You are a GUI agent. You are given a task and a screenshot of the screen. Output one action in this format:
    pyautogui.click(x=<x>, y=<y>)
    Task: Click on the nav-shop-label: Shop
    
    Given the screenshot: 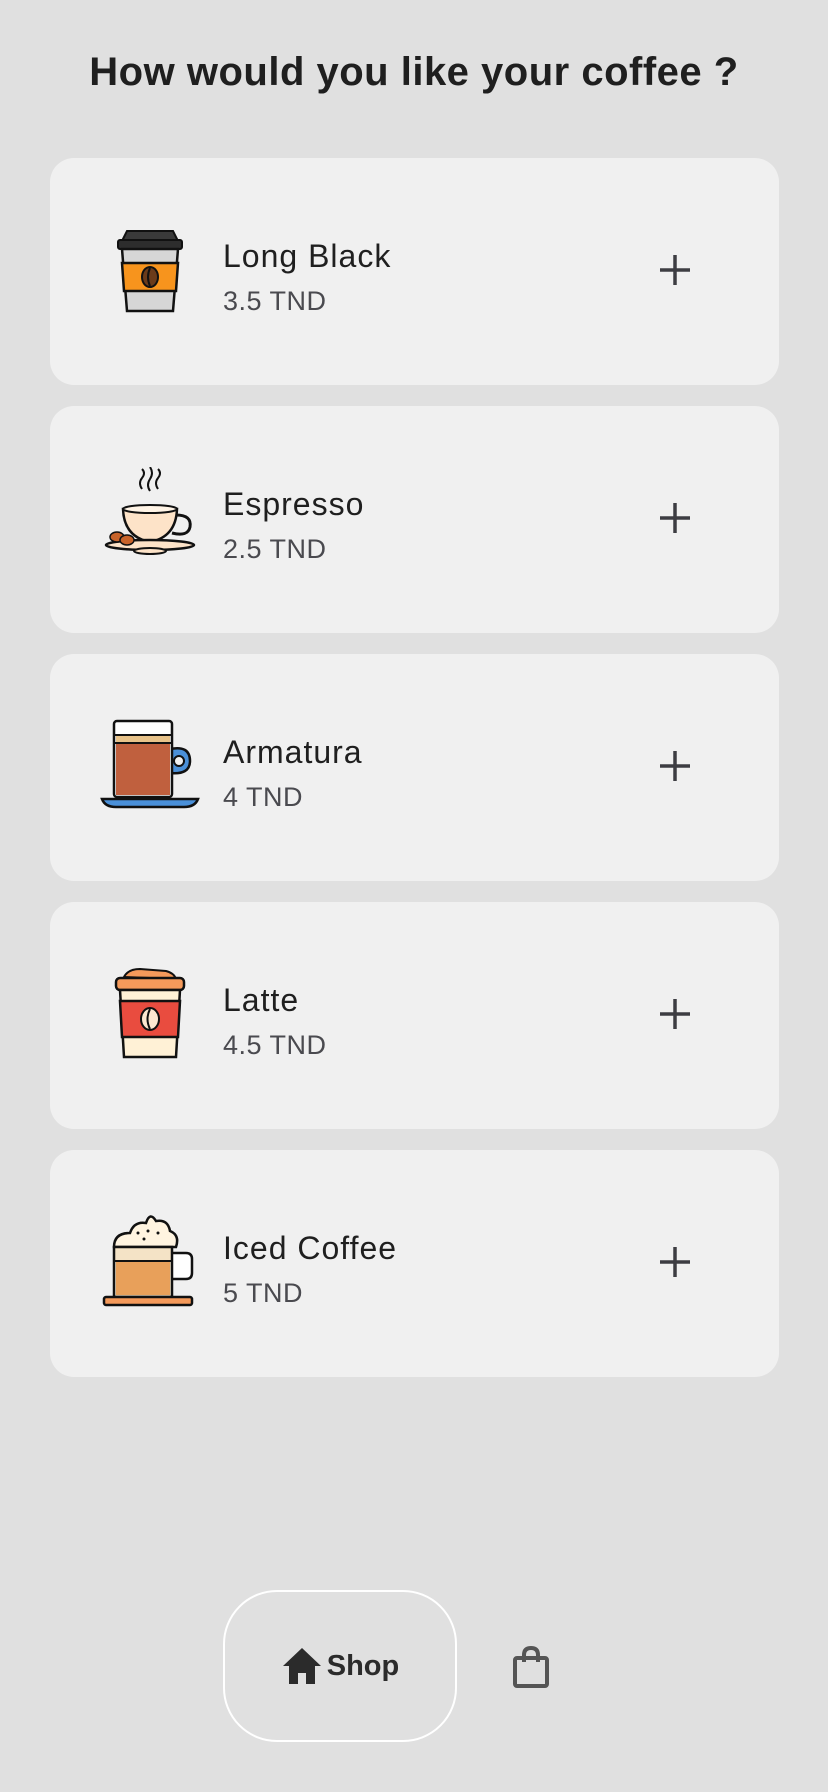 What is the action you would take?
    pyautogui.click(x=363, y=1665)
    